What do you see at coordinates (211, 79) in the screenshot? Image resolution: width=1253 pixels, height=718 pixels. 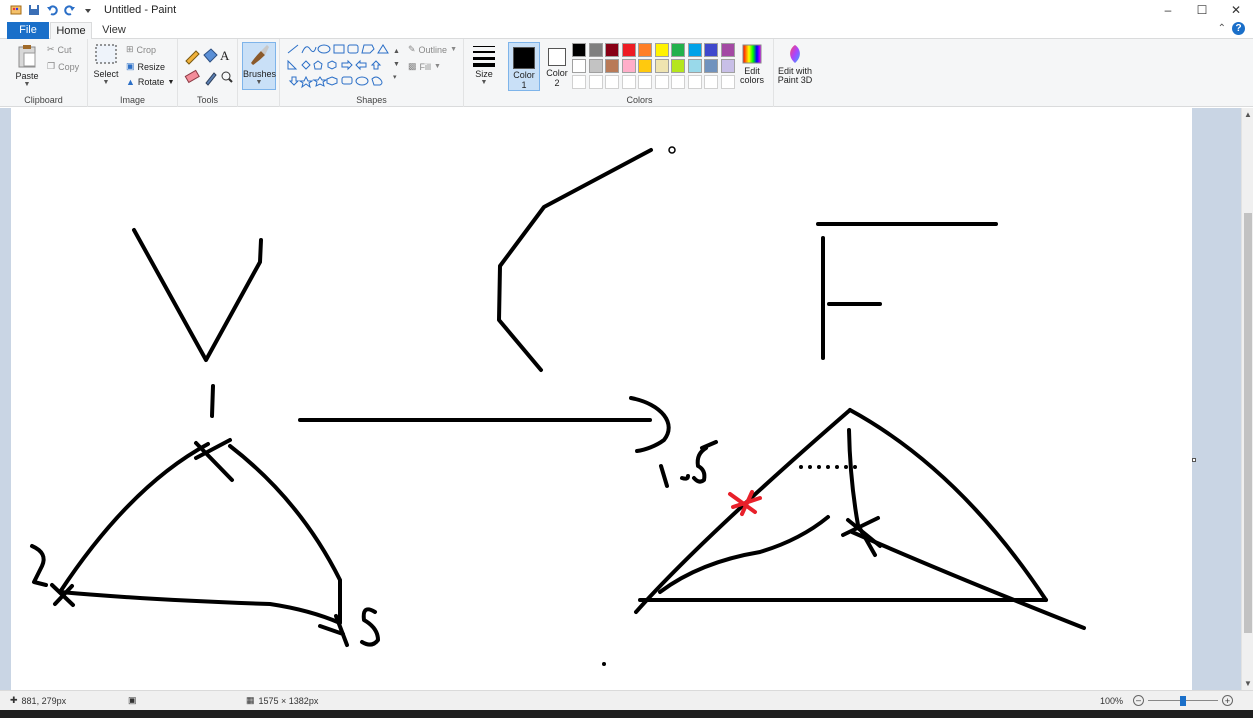 I see `color-picker-icon` at bounding box center [211, 79].